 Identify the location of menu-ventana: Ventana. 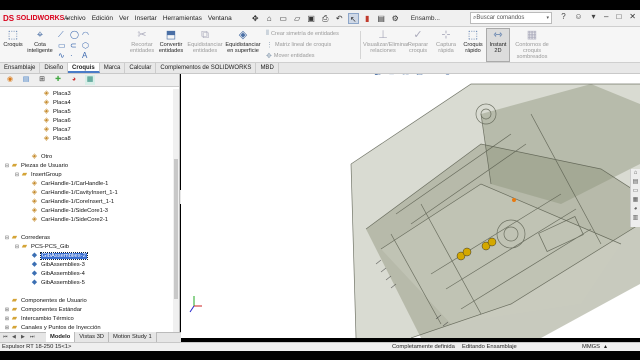
(220, 18).